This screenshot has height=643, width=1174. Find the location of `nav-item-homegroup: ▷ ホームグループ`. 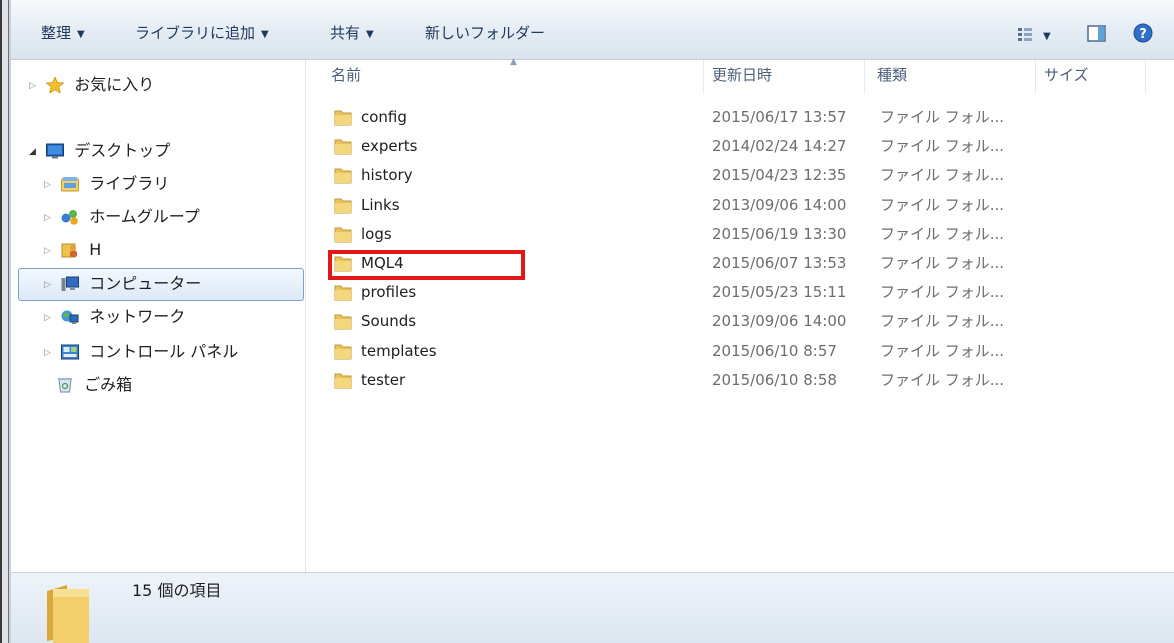

nav-item-homegroup: ▷ ホームグループ is located at coordinates (122, 217).